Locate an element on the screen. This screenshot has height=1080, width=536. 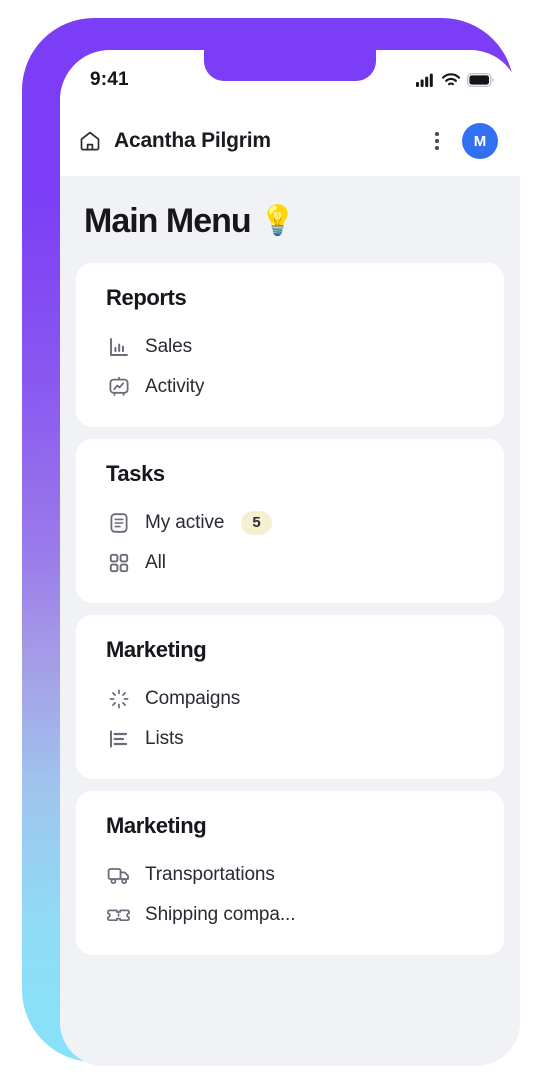
notch-corner-left is located at coordinates (197, 56).